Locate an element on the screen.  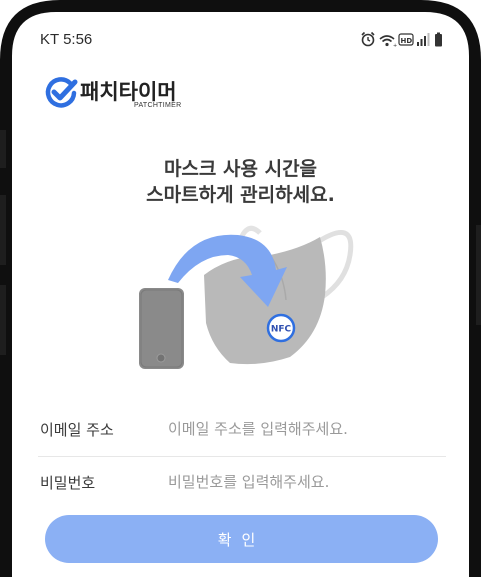
password-label: 비밀번호 is located at coordinates (68, 483).